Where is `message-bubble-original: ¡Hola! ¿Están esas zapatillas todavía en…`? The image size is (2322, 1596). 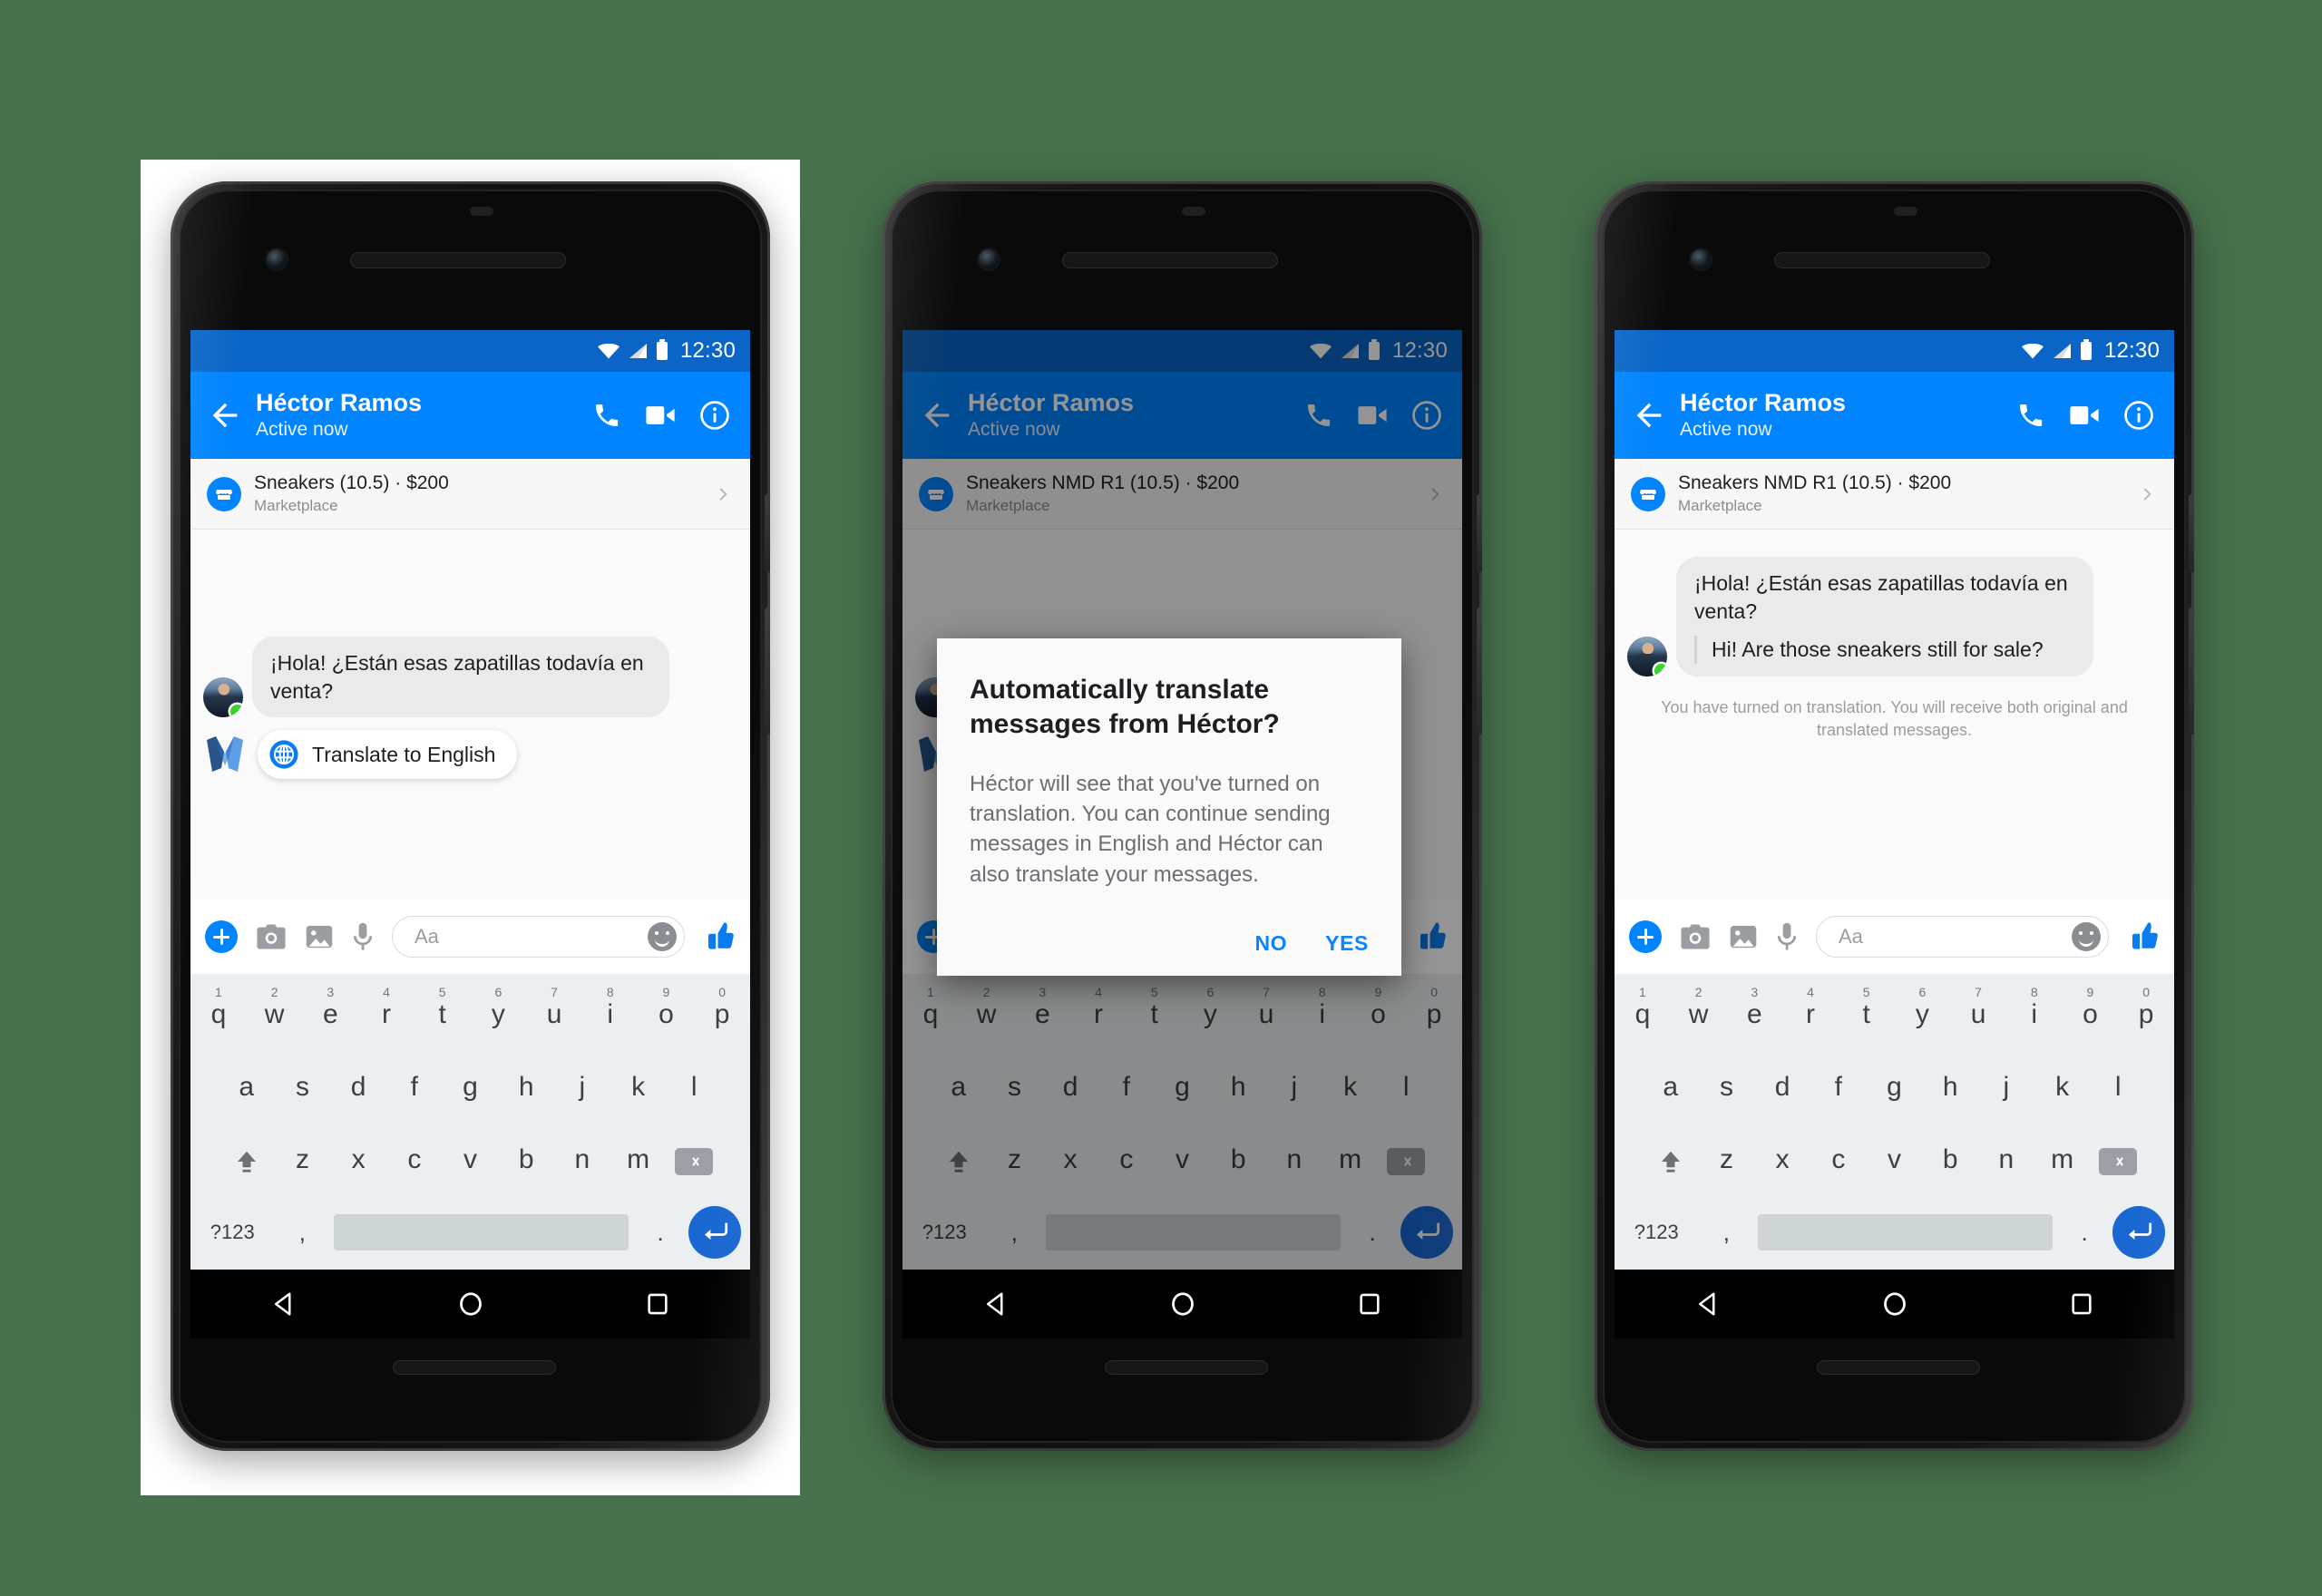 message-bubble-original: ¡Hola! ¿Están esas zapatillas todavía en… is located at coordinates (460, 677).